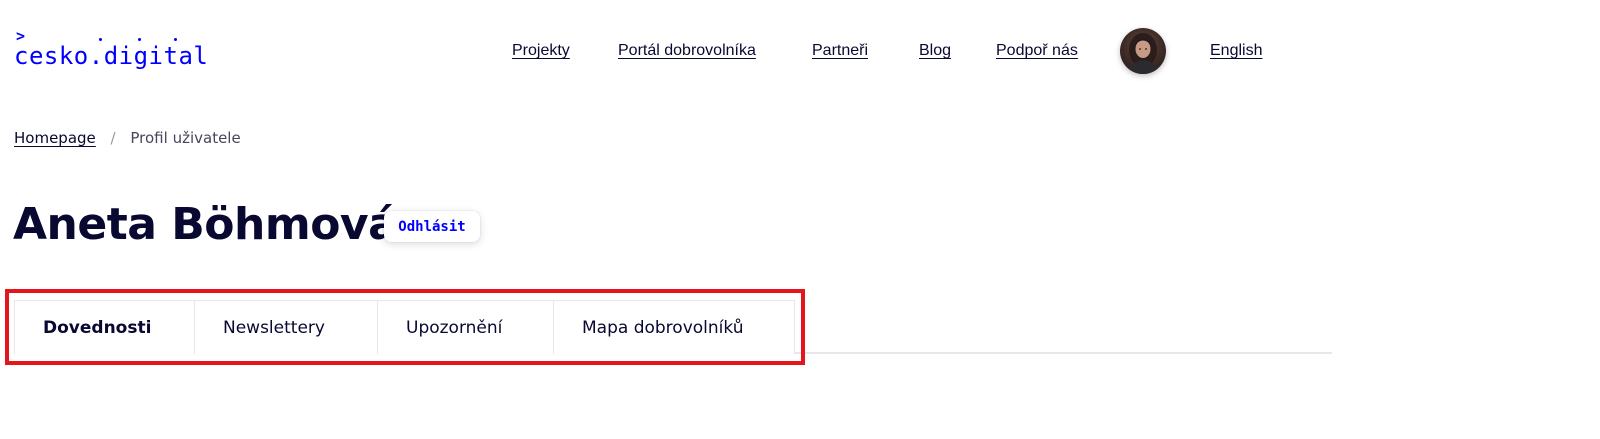 The height and width of the screenshot is (439, 1600). I want to click on page-title: Aneta Böhmová, so click(205, 224).